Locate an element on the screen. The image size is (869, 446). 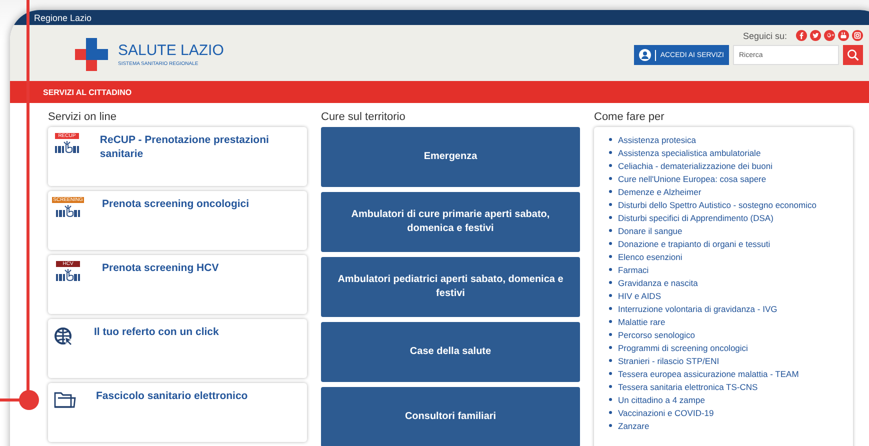
guide-link: Tessera sanitaria elettronica TS-CNS is located at coordinates (688, 387).